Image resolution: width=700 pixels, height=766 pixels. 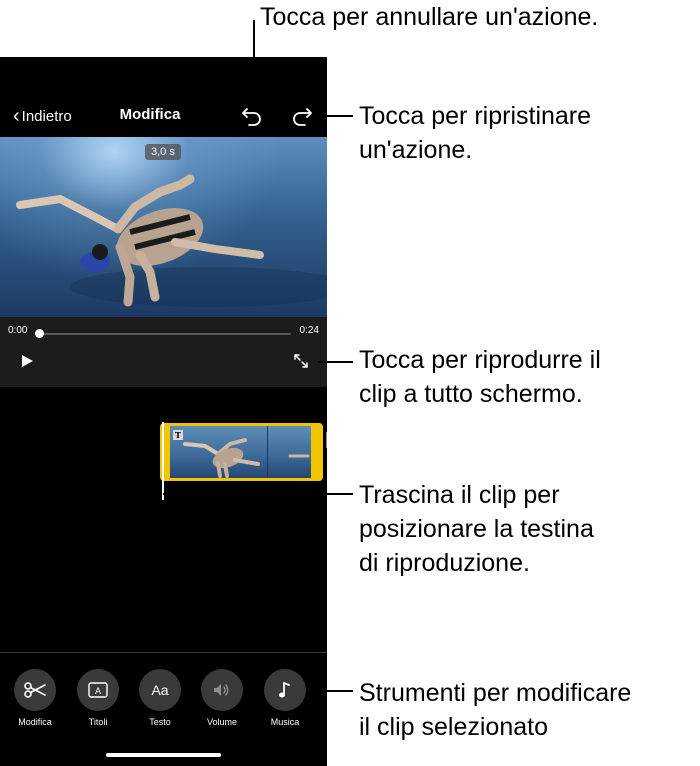 I want to click on leader-line-fullscreen, so click(x=335, y=362).